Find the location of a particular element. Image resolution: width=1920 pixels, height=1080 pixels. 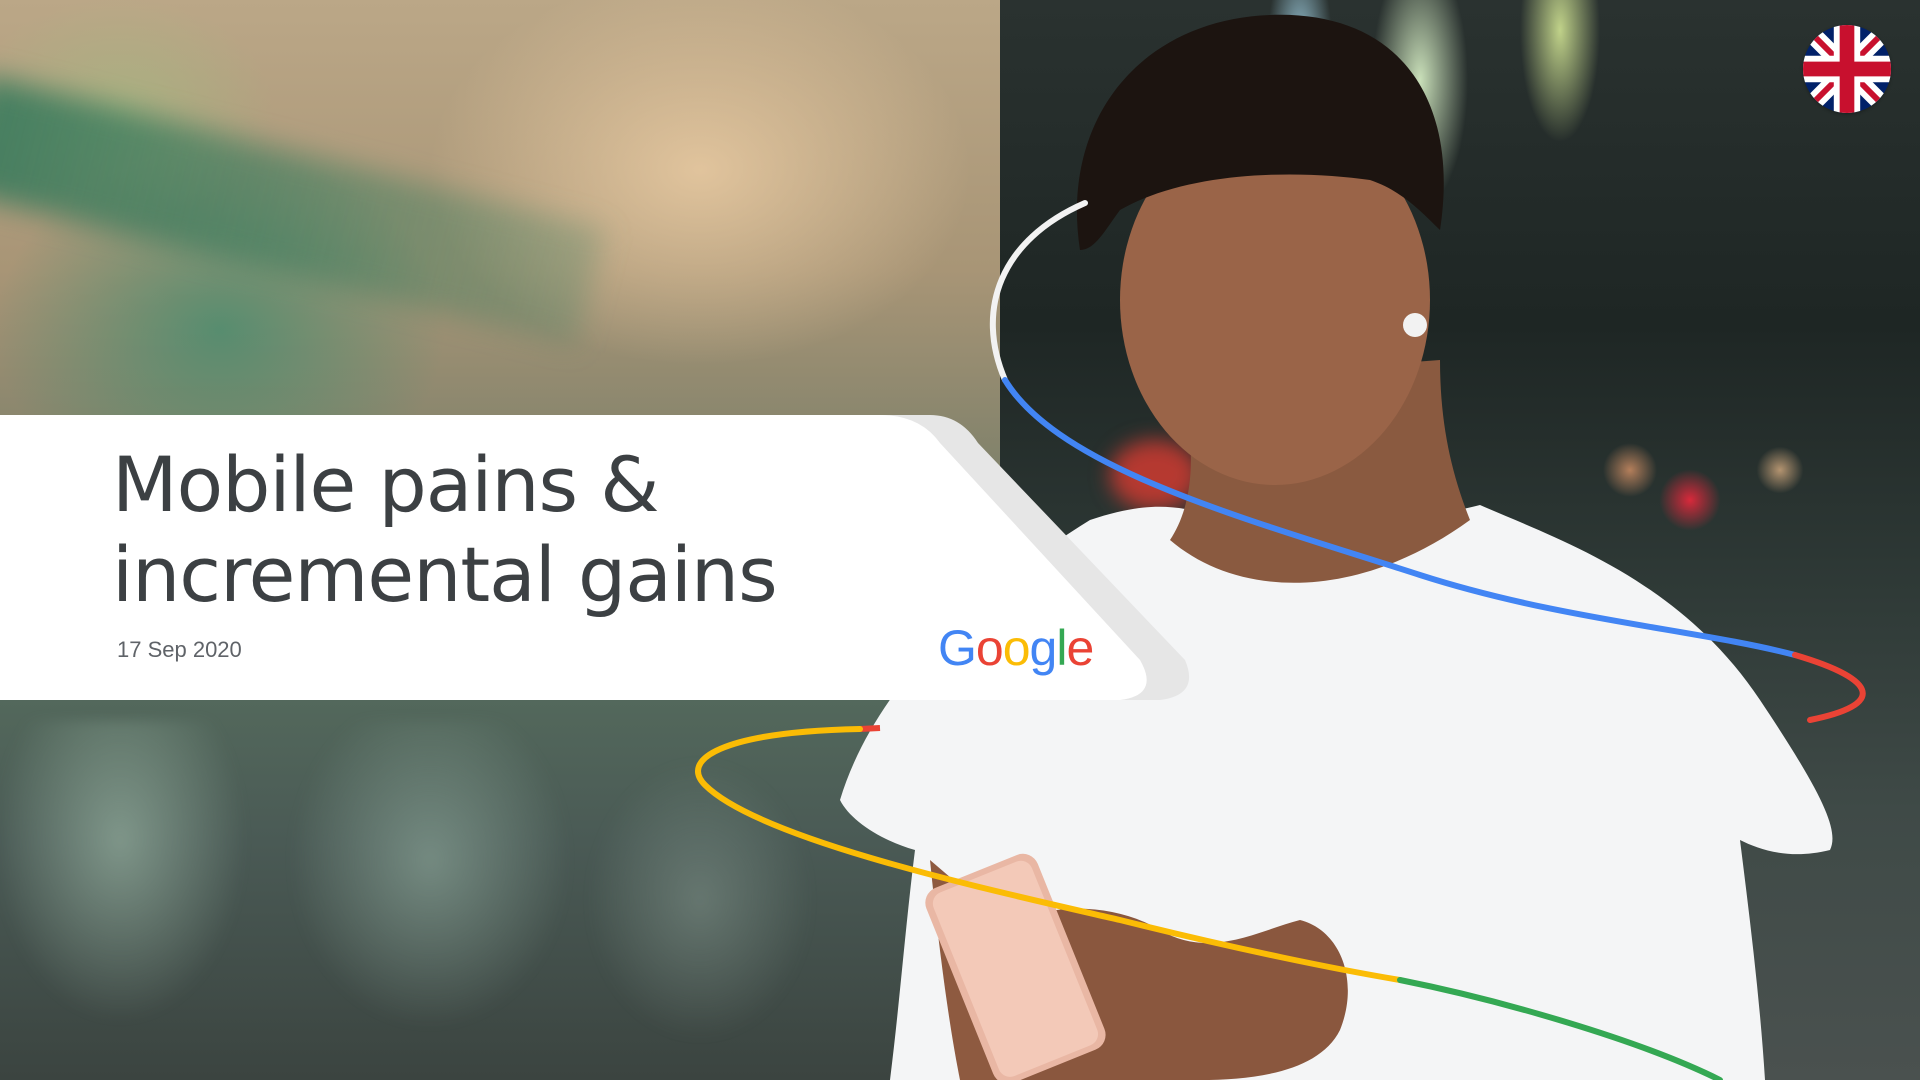

google-logo: Google is located at coordinates (1016, 648).